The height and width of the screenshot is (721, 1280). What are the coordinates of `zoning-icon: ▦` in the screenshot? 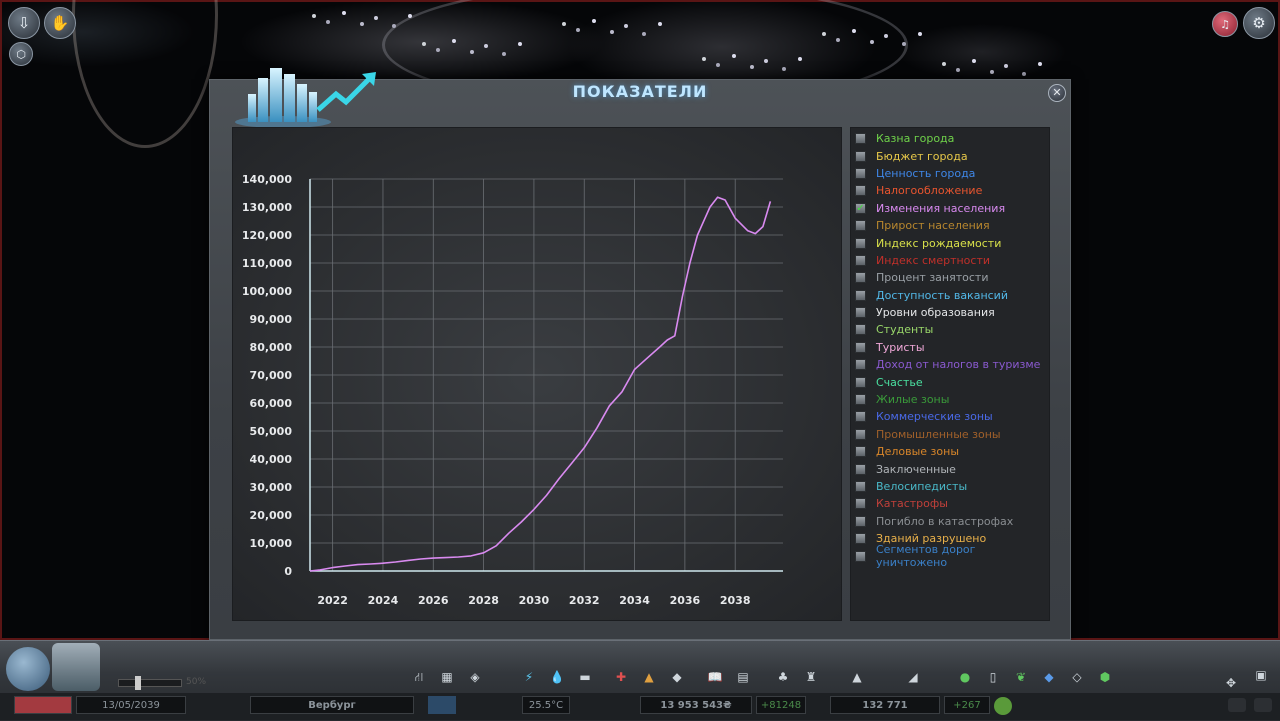 It's located at (447, 677).